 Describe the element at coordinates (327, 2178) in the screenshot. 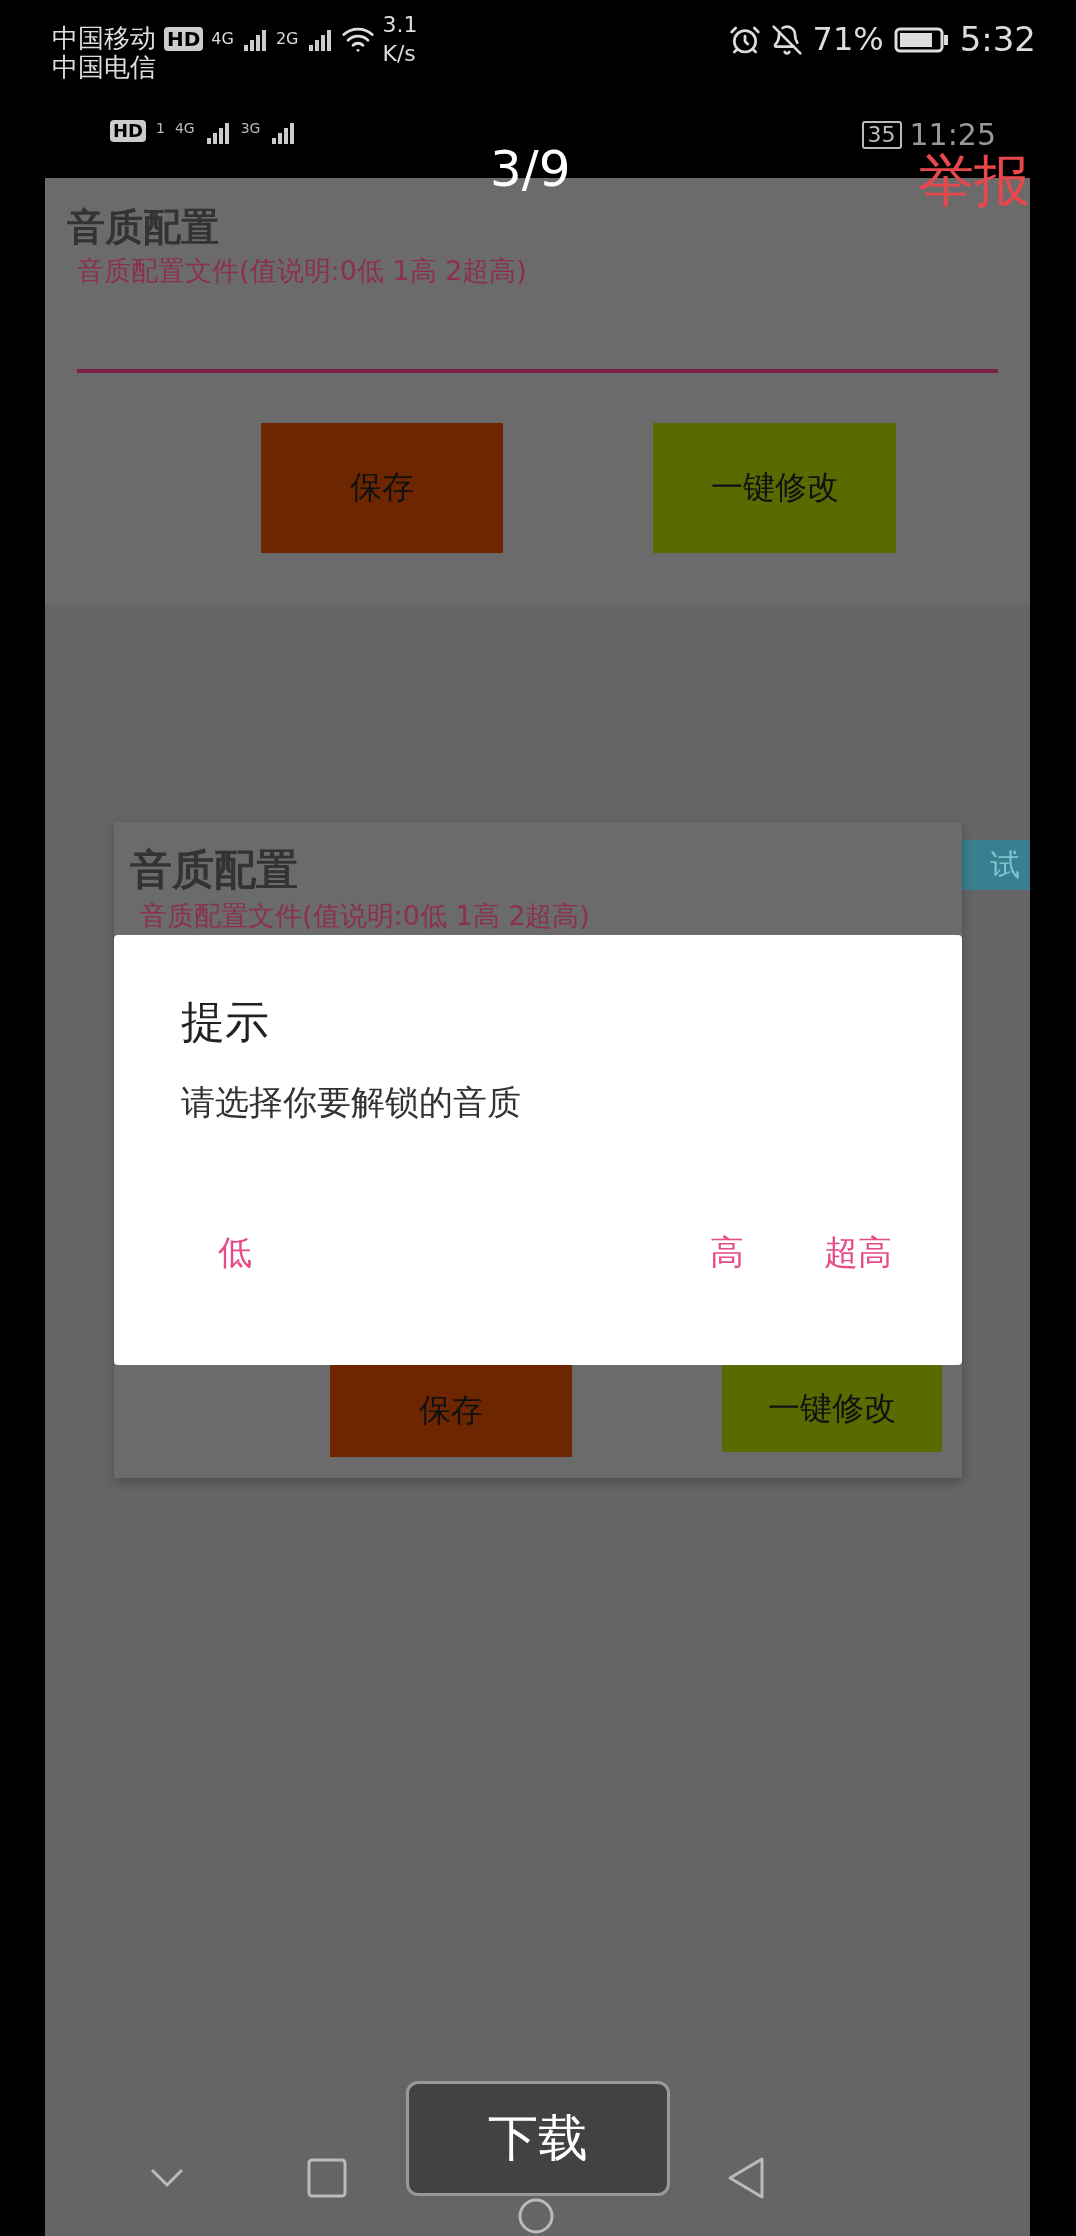

I see `square-icon` at that location.